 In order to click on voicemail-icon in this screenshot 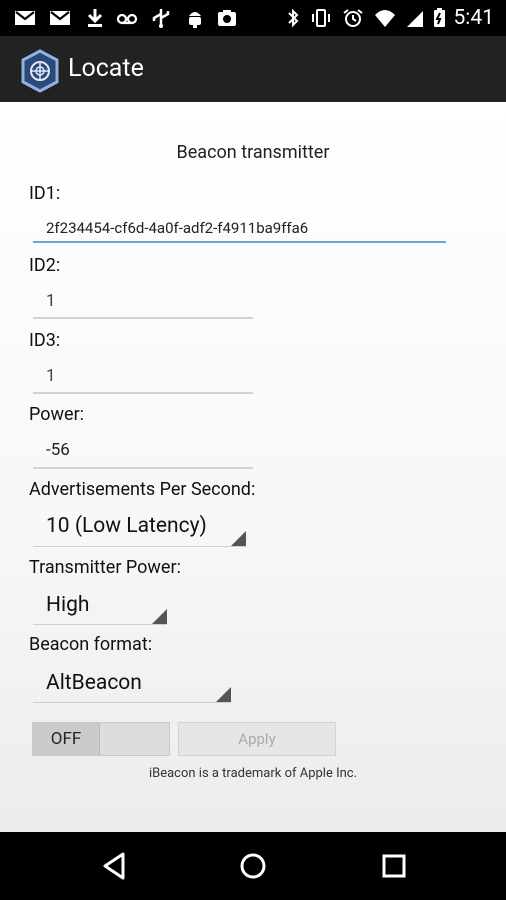, I will do `click(127, 18)`.